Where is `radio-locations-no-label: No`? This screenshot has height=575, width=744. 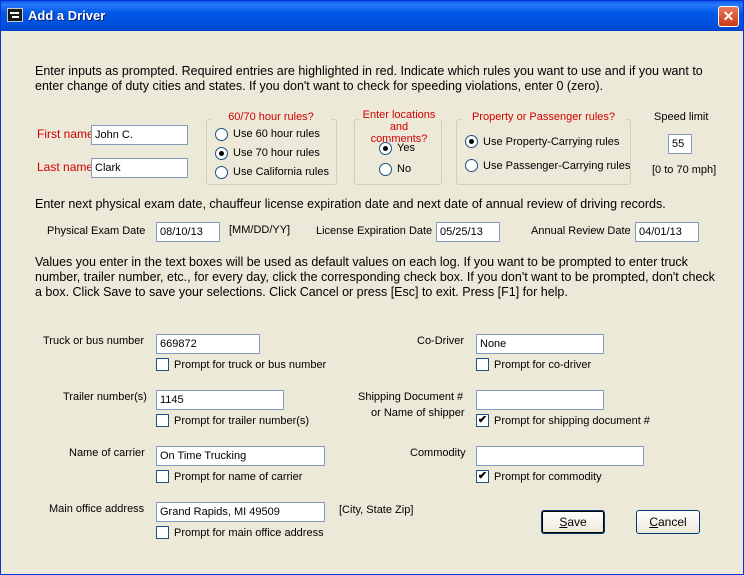 radio-locations-no-label: No is located at coordinates (404, 169).